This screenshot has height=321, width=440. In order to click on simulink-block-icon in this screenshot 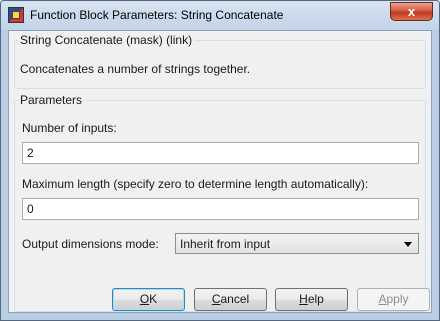, I will do `click(16, 15)`.